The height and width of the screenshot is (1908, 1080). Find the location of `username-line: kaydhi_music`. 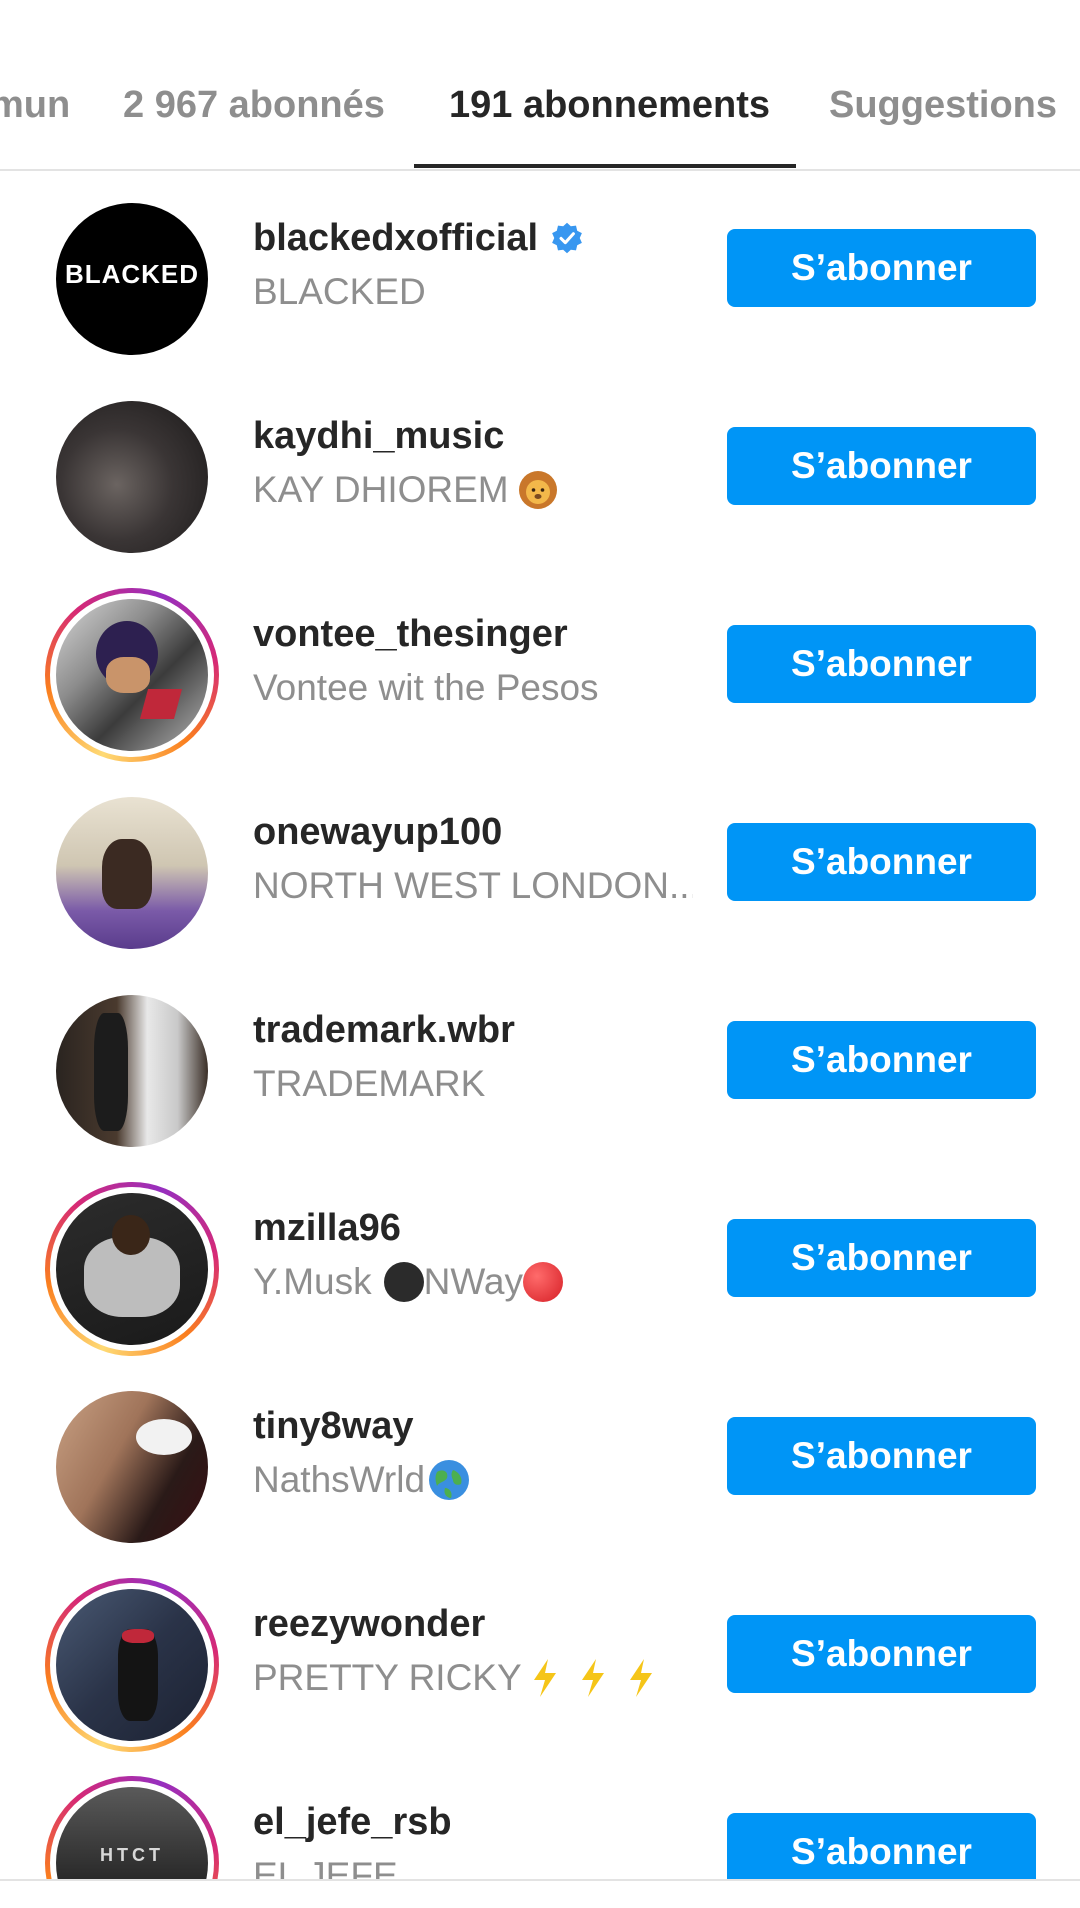

username-line: kaydhi_music is located at coordinates (378, 436).